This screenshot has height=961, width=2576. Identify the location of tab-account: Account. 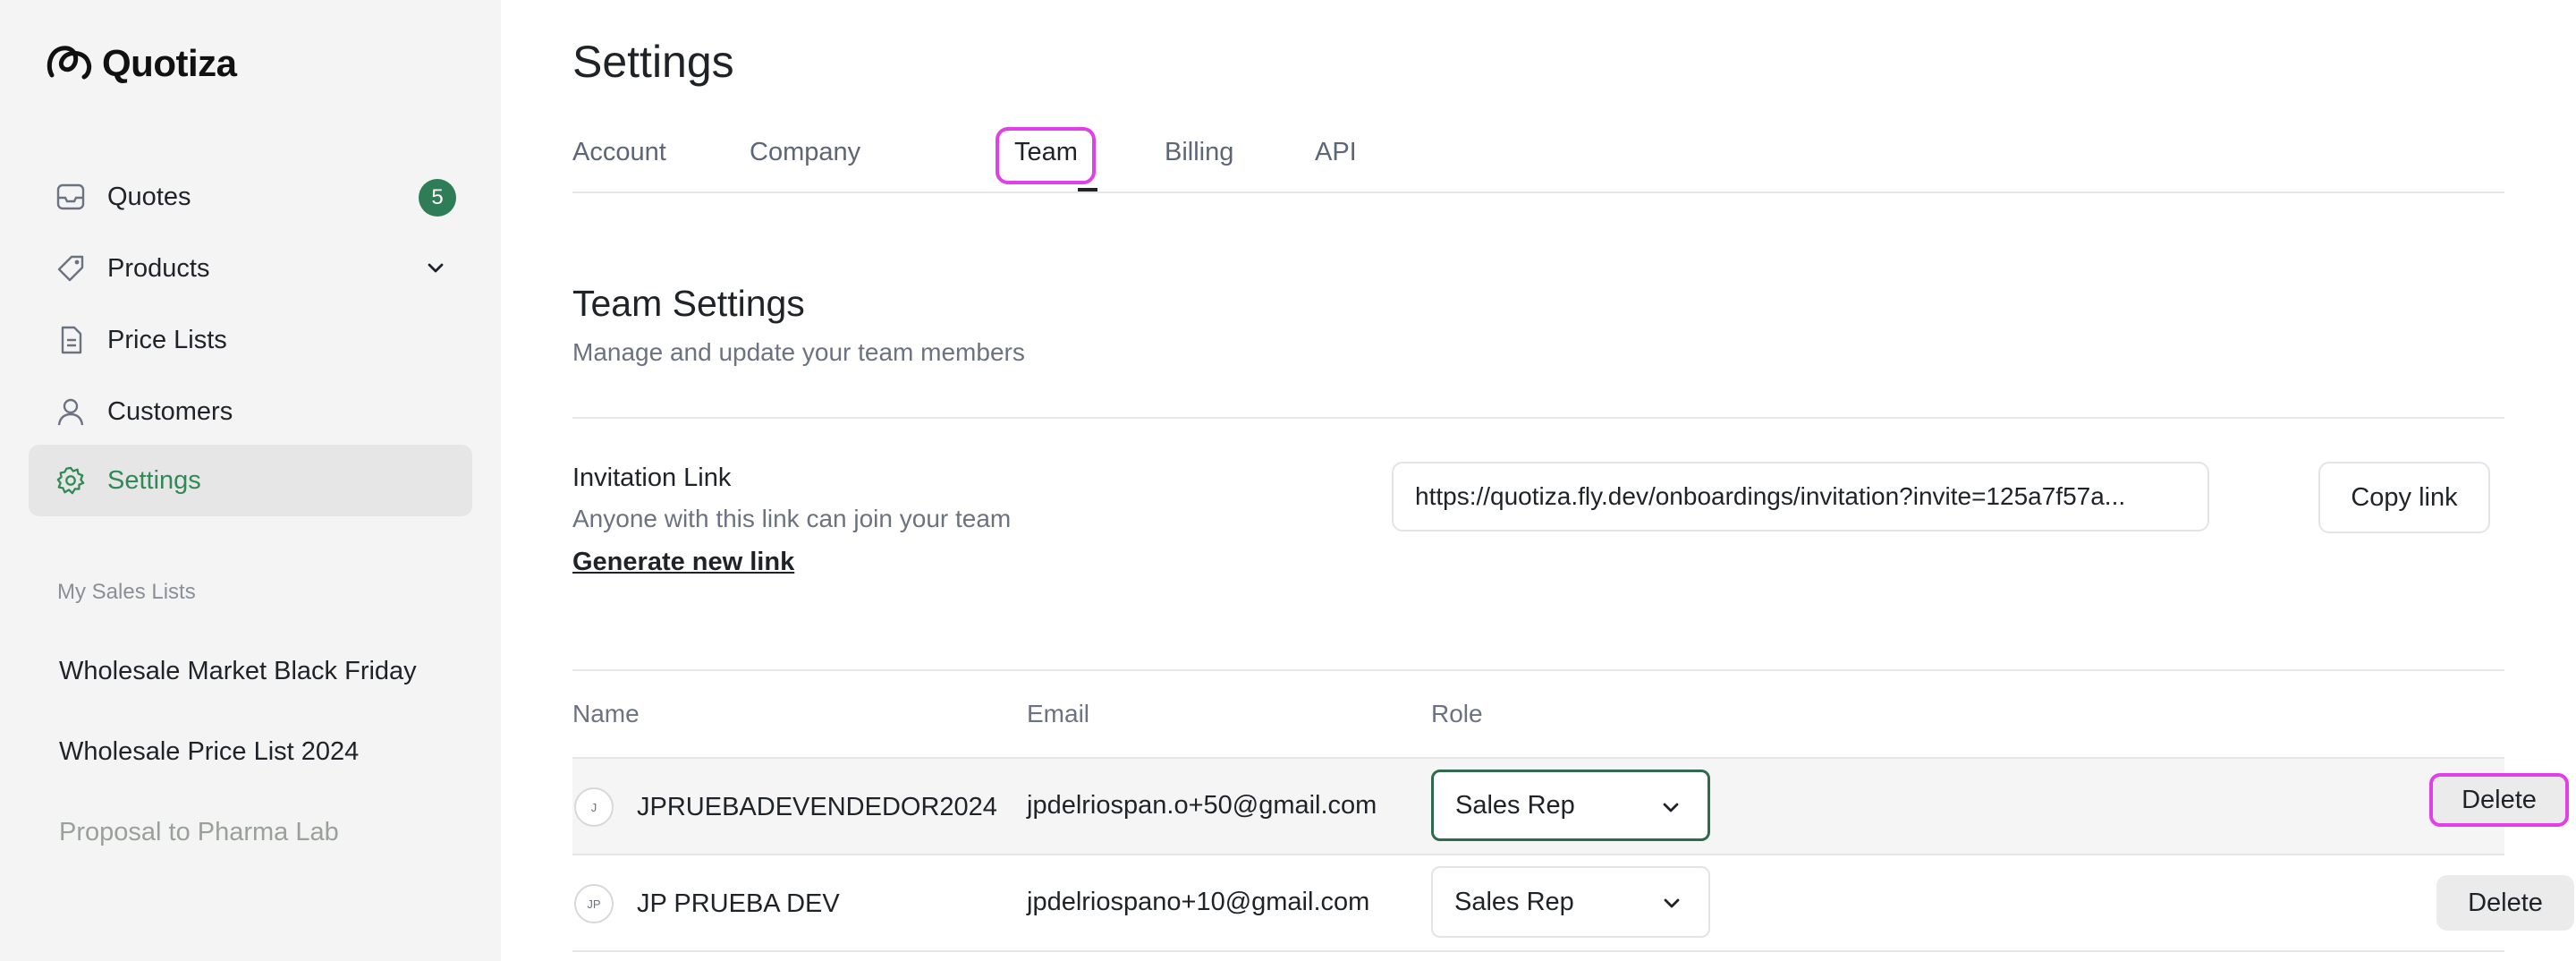
(619, 152).